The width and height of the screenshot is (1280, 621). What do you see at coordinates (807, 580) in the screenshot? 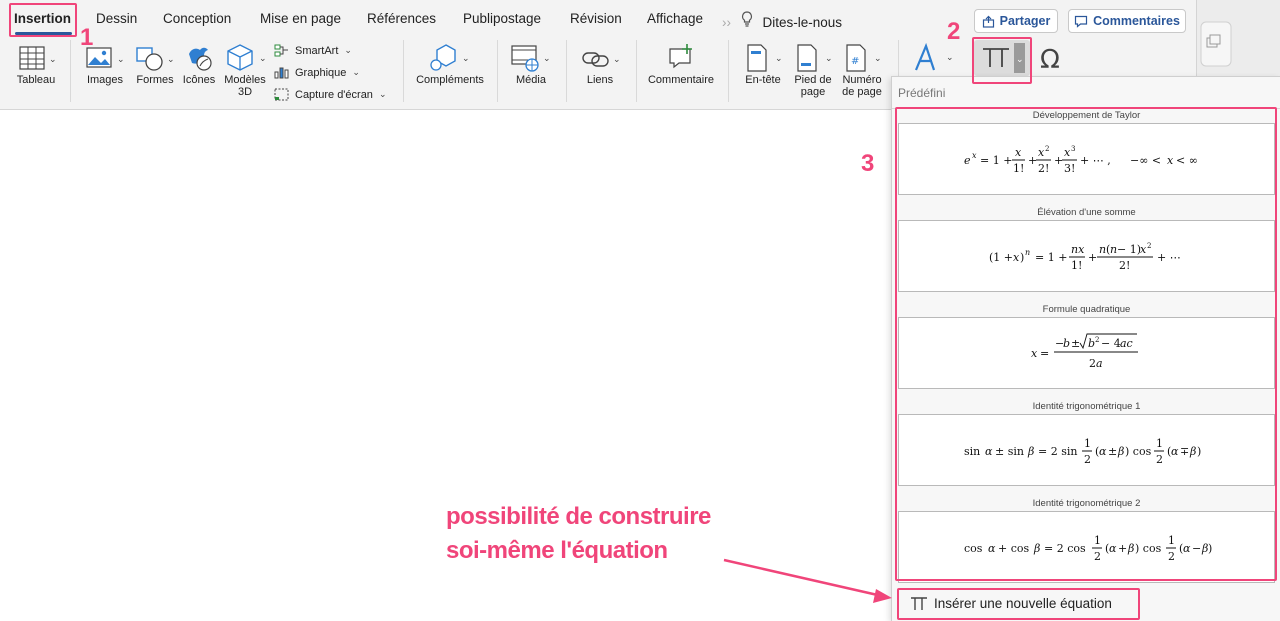
I see `annotation-arrow` at bounding box center [807, 580].